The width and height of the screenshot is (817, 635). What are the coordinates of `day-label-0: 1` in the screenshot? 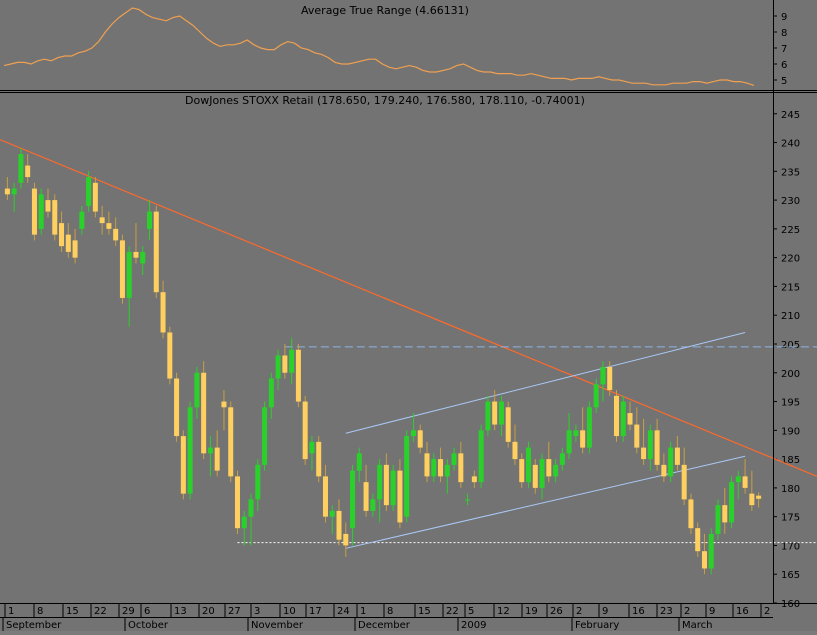 It's located at (11, 611).